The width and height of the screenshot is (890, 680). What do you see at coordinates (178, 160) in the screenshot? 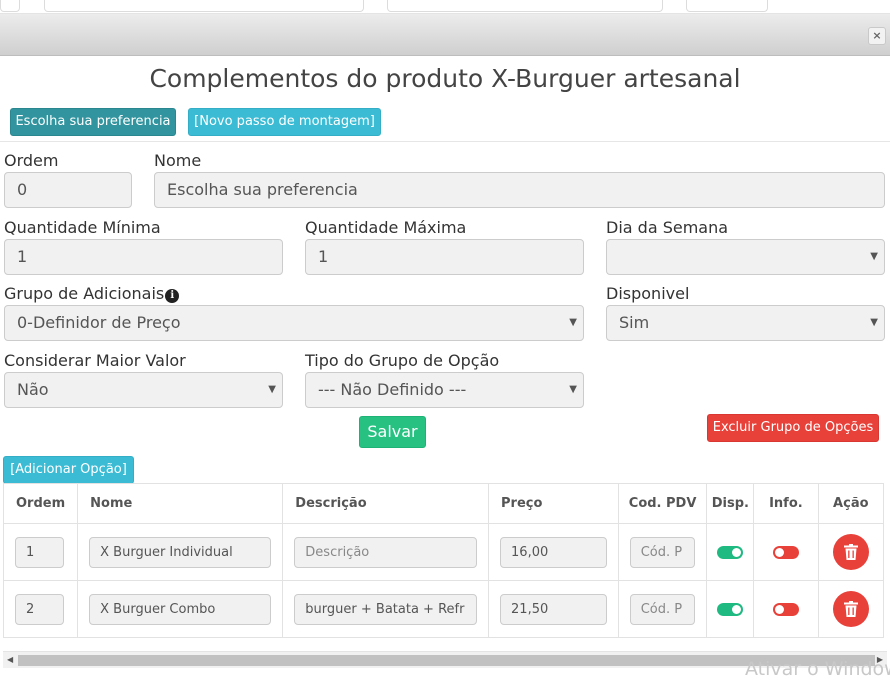
I see `nome-label: Nome` at bounding box center [178, 160].